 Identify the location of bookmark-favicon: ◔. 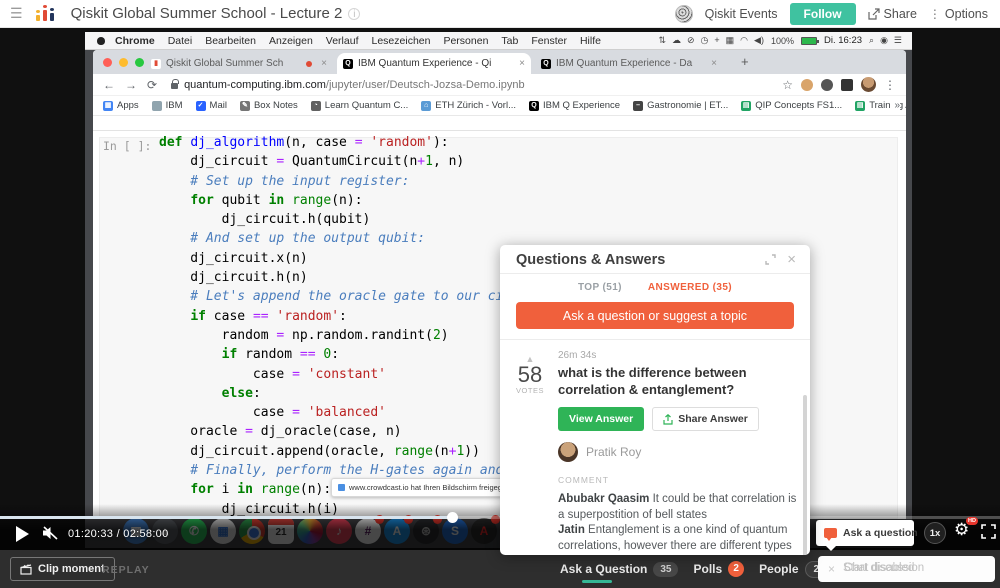
(315, 105).